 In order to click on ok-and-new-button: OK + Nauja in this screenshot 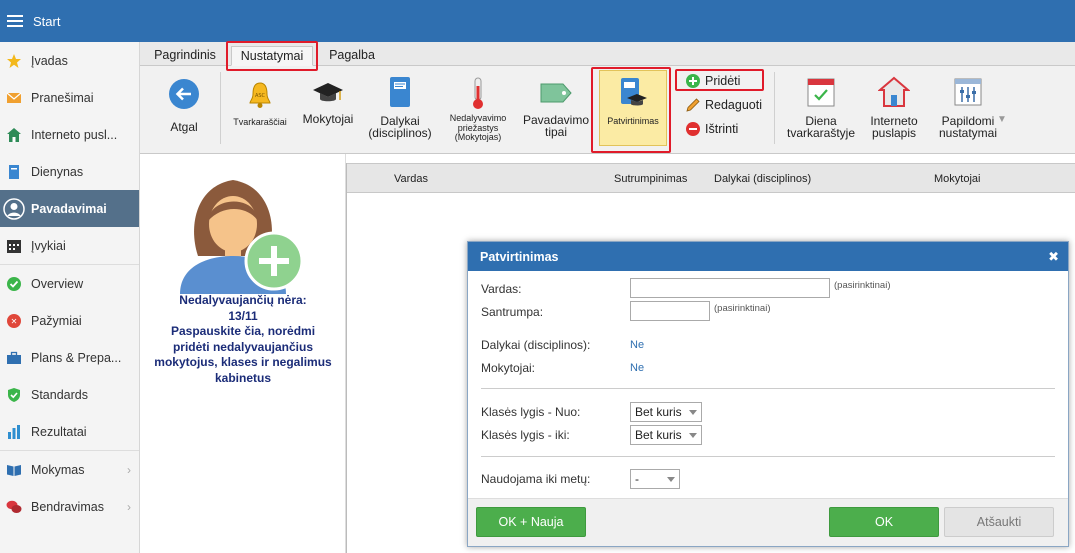, I will do `click(531, 522)`.